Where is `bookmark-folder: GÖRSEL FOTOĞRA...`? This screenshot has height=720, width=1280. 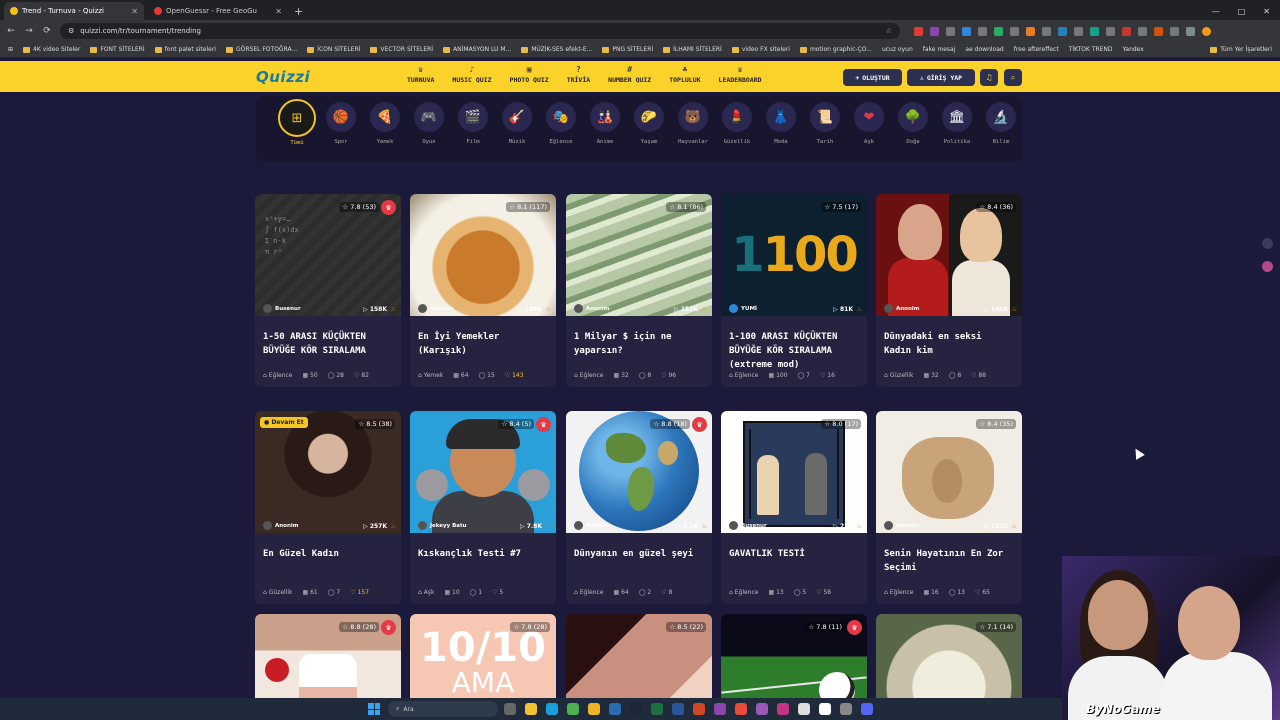 bookmark-folder: GÖRSEL FOTOĞRA... is located at coordinates (261, 49).